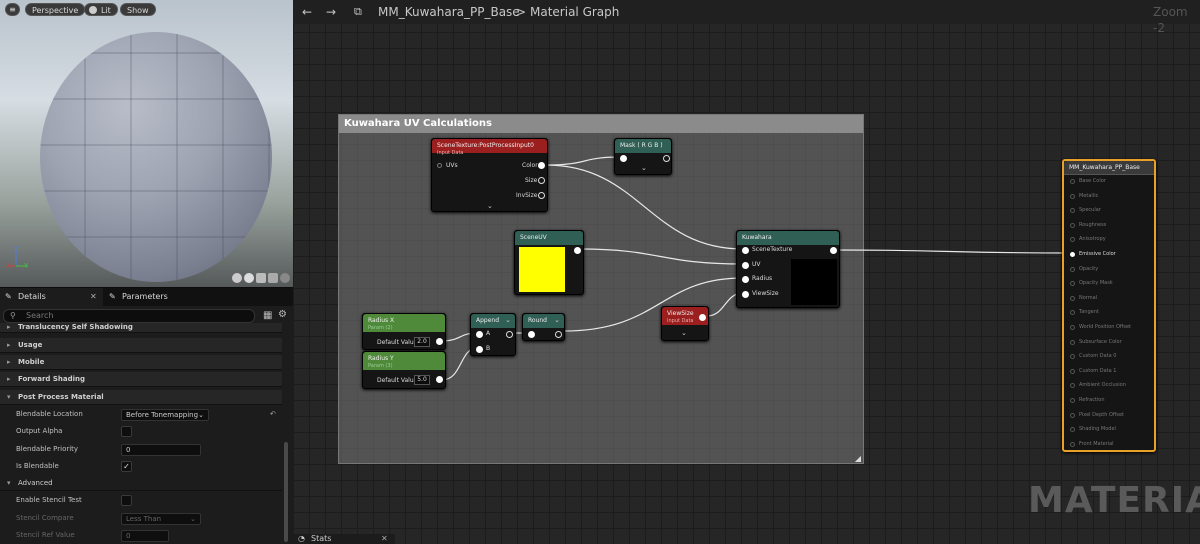 This screenshot has height=544, width=1200. What do you see at coordinates (541, 165) in the screenshot?
I see `pin-color-out` at bounding box center [541, 165].